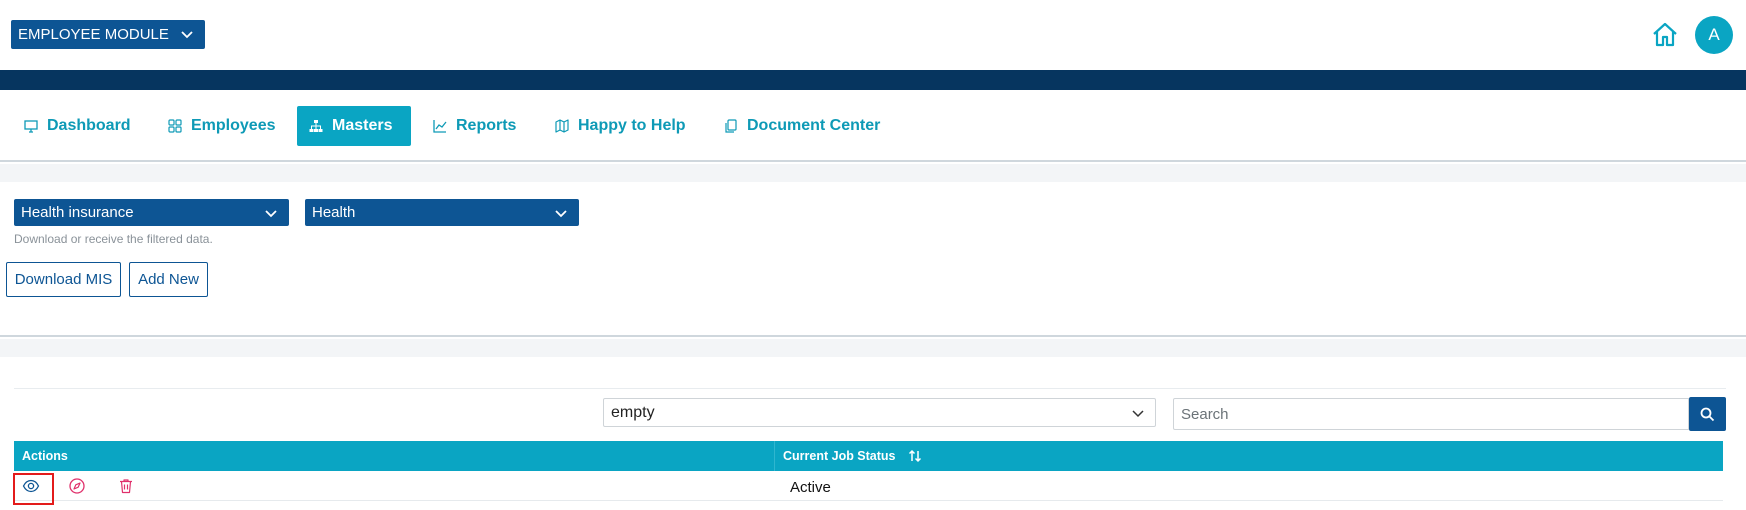 The width and height of the screenshot is (1746, 510). I want to click on nav-label: Employees, so click(233, 125).